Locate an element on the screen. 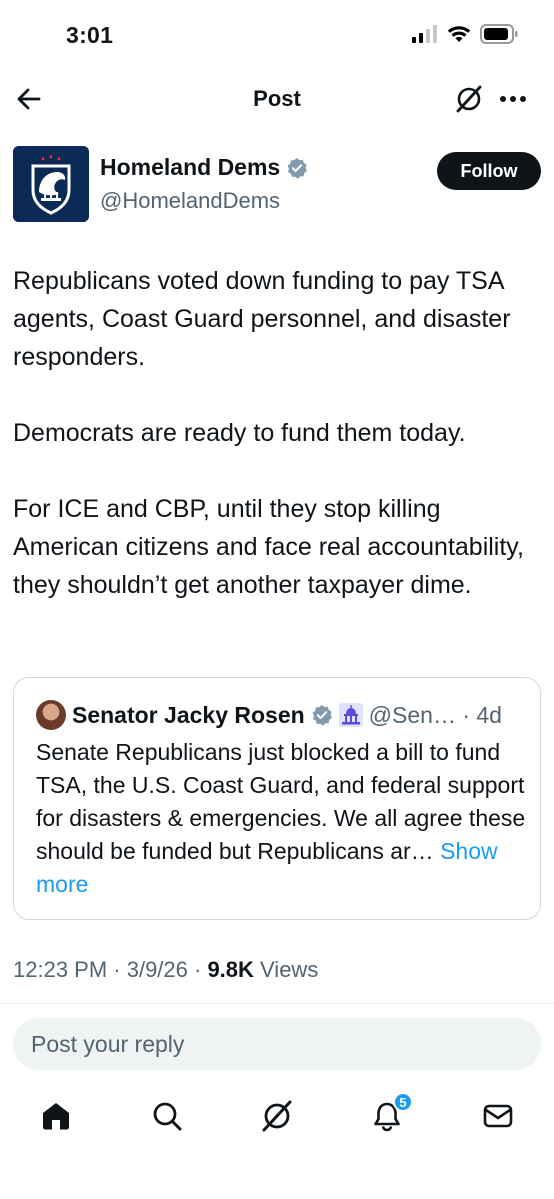 The image size is (554, 1199). post-meta: 12:23 PM · 3/9/26 · 9.8K Views is located at coordinates (165, 970).